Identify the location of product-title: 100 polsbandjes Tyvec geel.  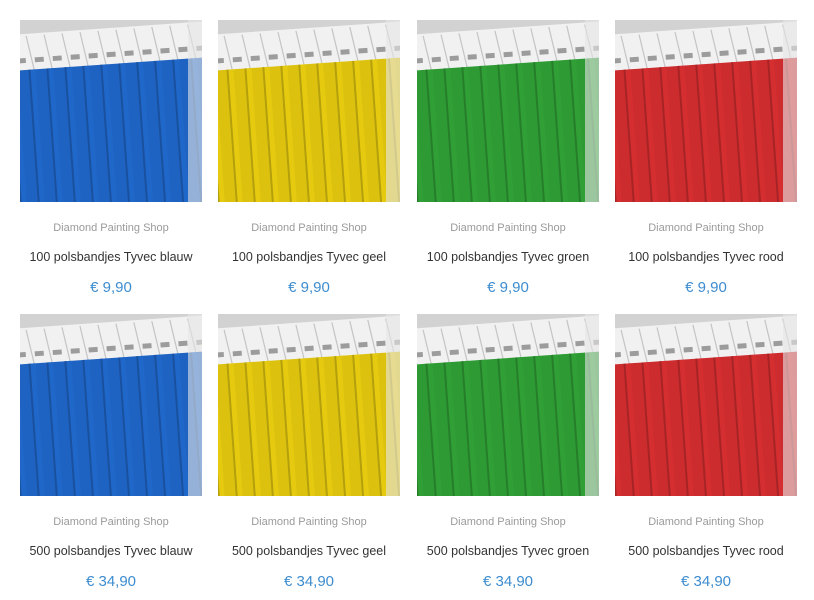
(309, 257).